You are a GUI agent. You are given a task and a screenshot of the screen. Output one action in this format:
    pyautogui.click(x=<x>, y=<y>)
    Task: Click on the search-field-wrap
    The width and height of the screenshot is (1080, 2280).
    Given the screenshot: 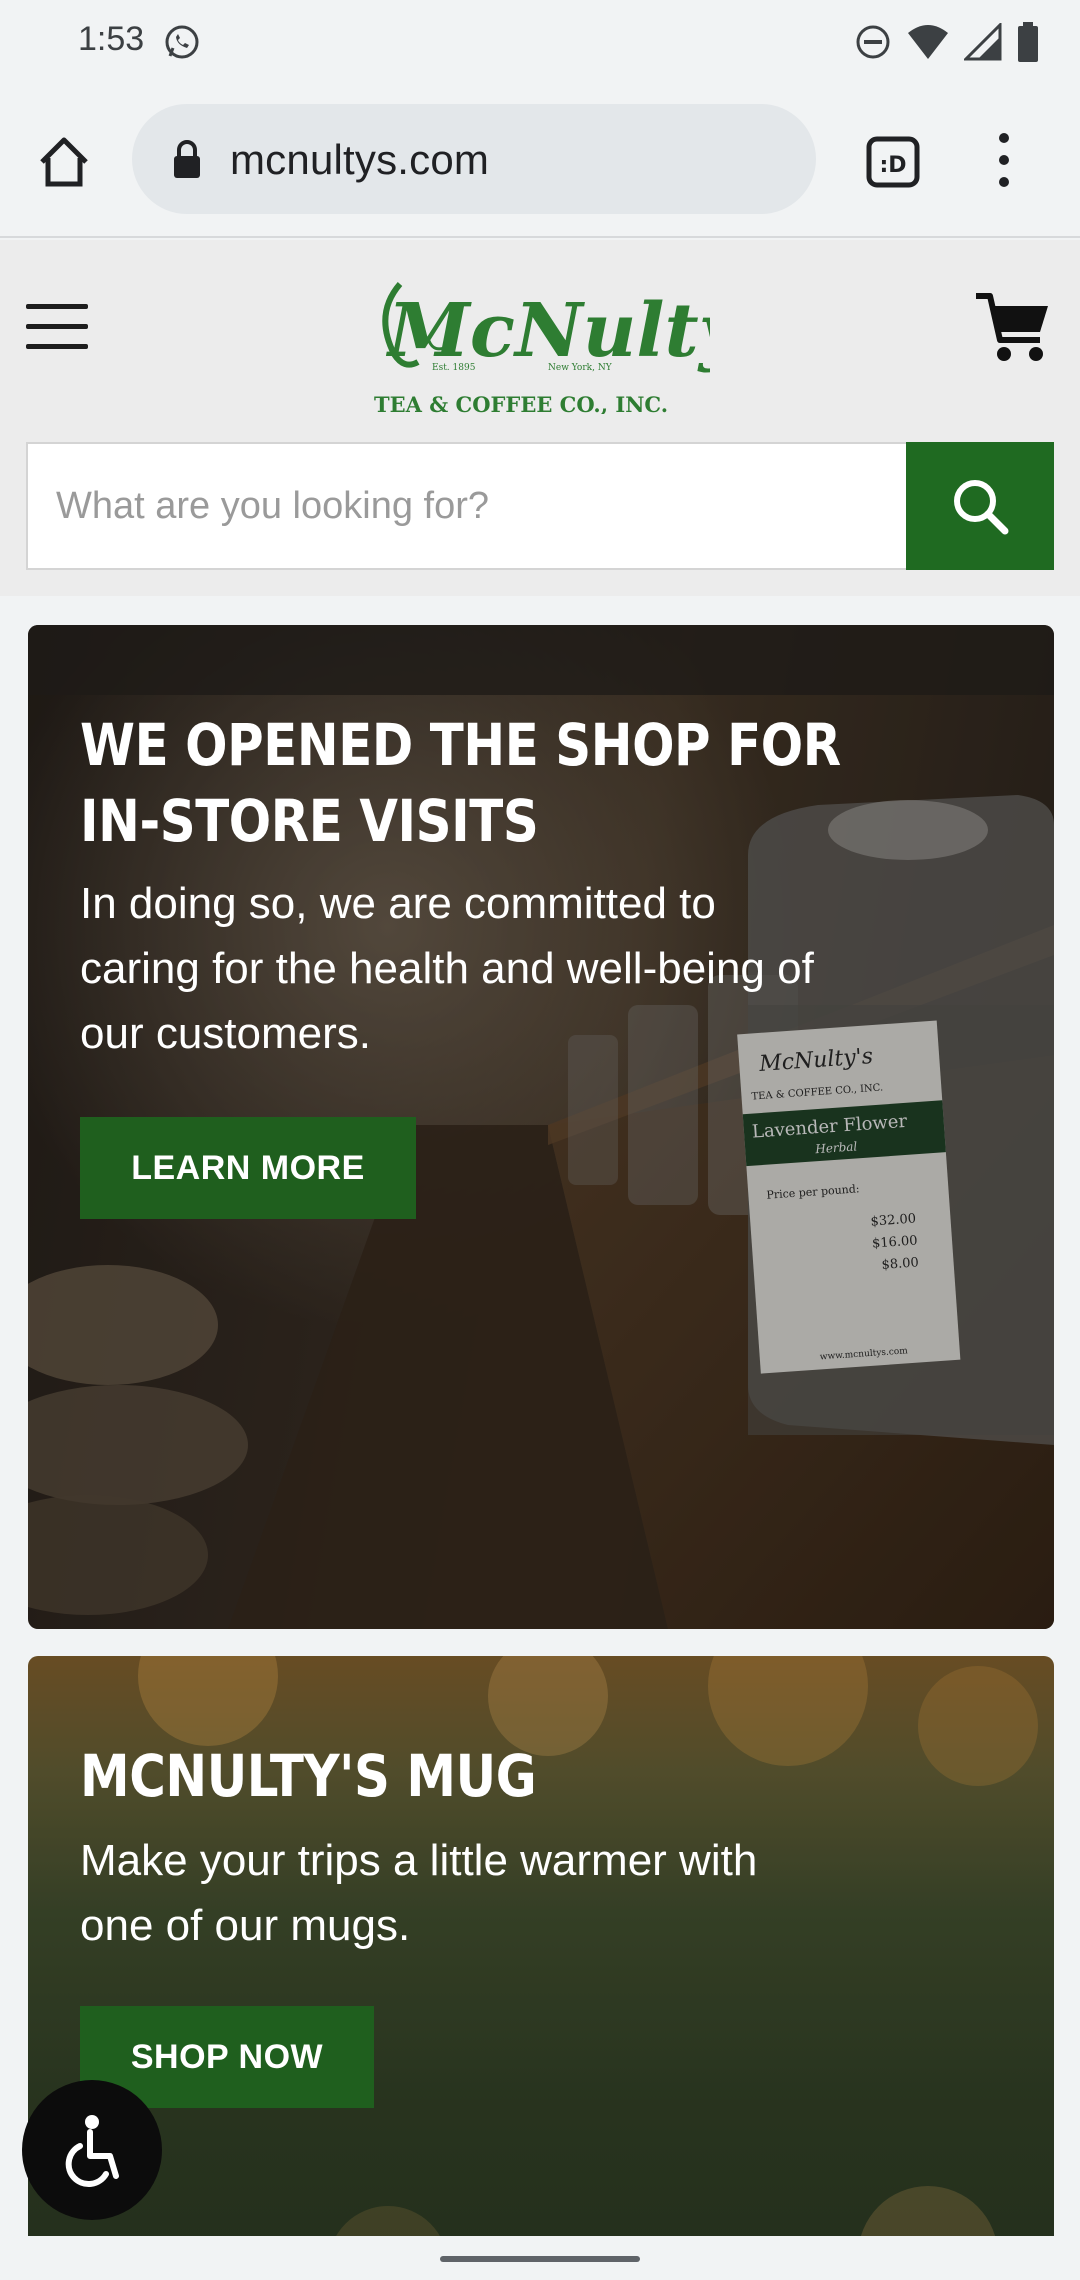 What is the action you would take?
    pyautogui.click(x=466, y=506)
    